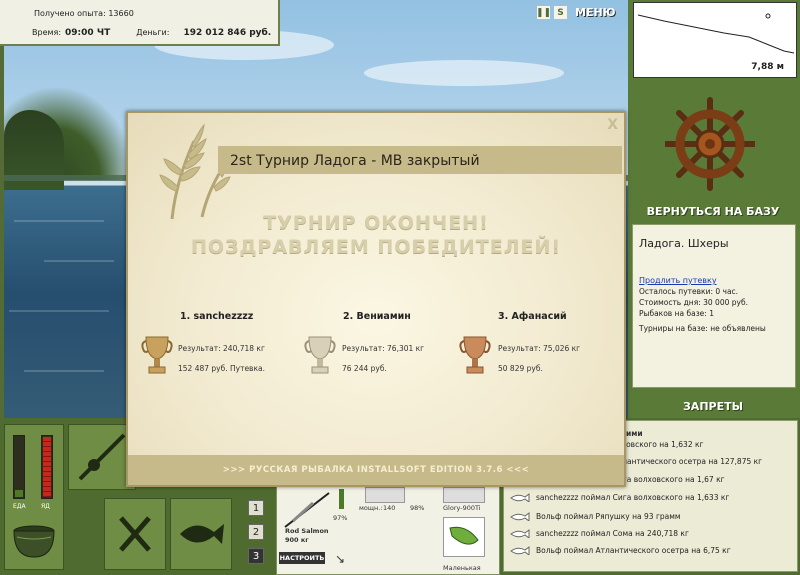  What do you see at coordinates (376, 247) in the screenshot?
I see `congratulations-heading: ПОЗДРАВЛЯЕМ ПОБЕДИТЕЛЕЙ!` at bounding box center [376, 247].